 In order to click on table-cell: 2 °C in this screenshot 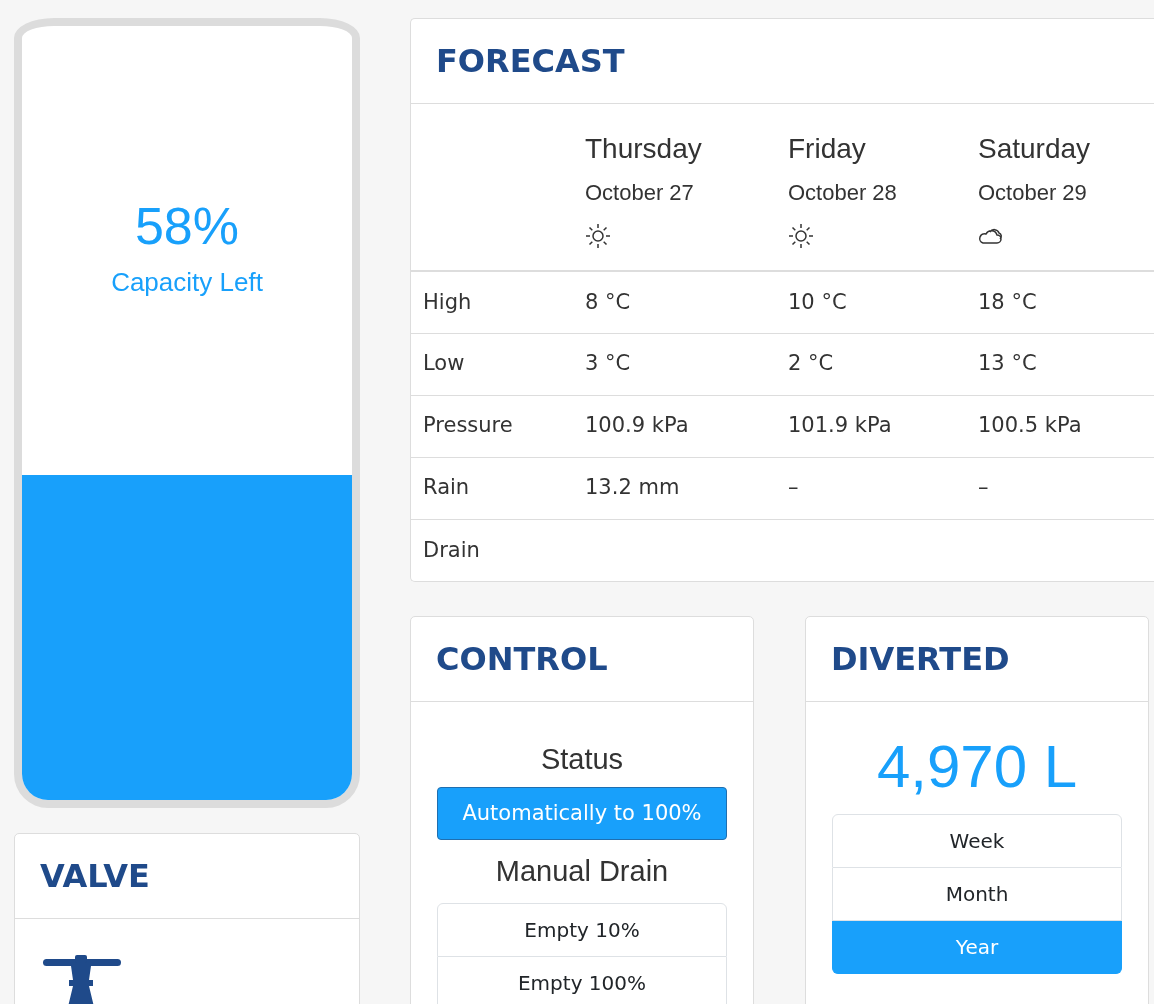, I will do `click(811, 363)`.